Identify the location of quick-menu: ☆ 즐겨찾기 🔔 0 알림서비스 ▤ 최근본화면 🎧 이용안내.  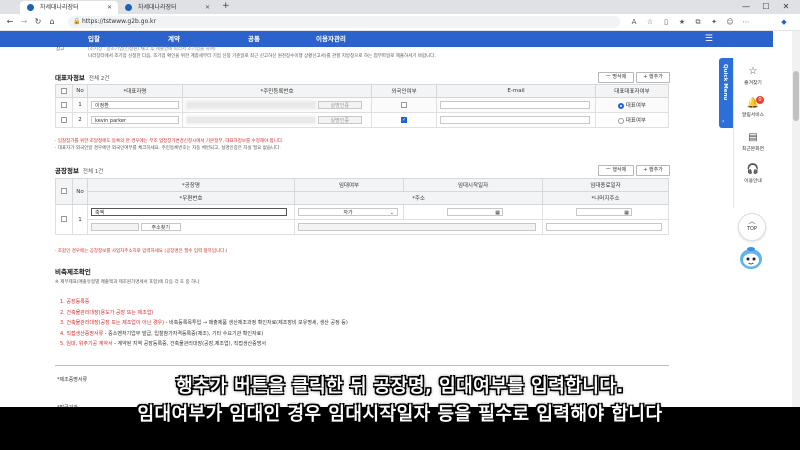
(752, 133).